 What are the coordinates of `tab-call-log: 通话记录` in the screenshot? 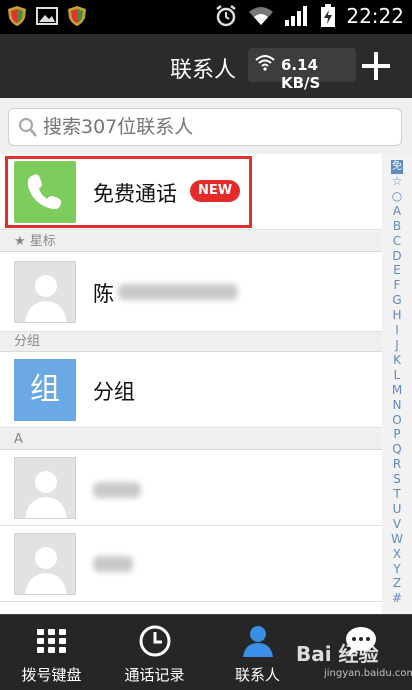 It's located at (154, 652).